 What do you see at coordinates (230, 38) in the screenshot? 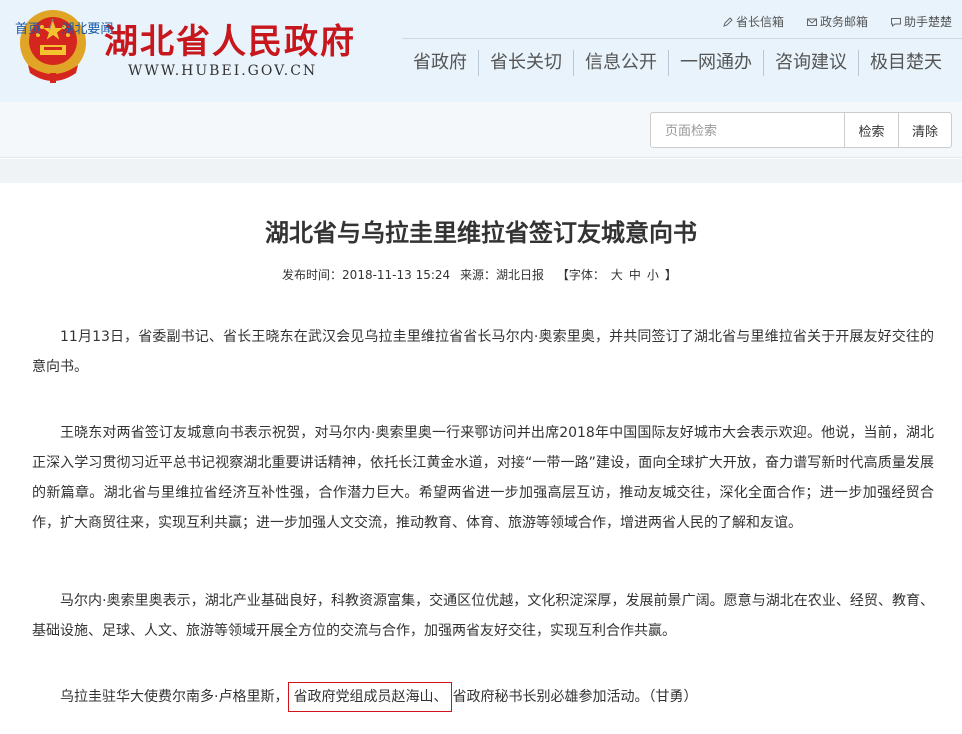
I see `site-title: 湖北省人民政府` at bounding box center [230, 38].